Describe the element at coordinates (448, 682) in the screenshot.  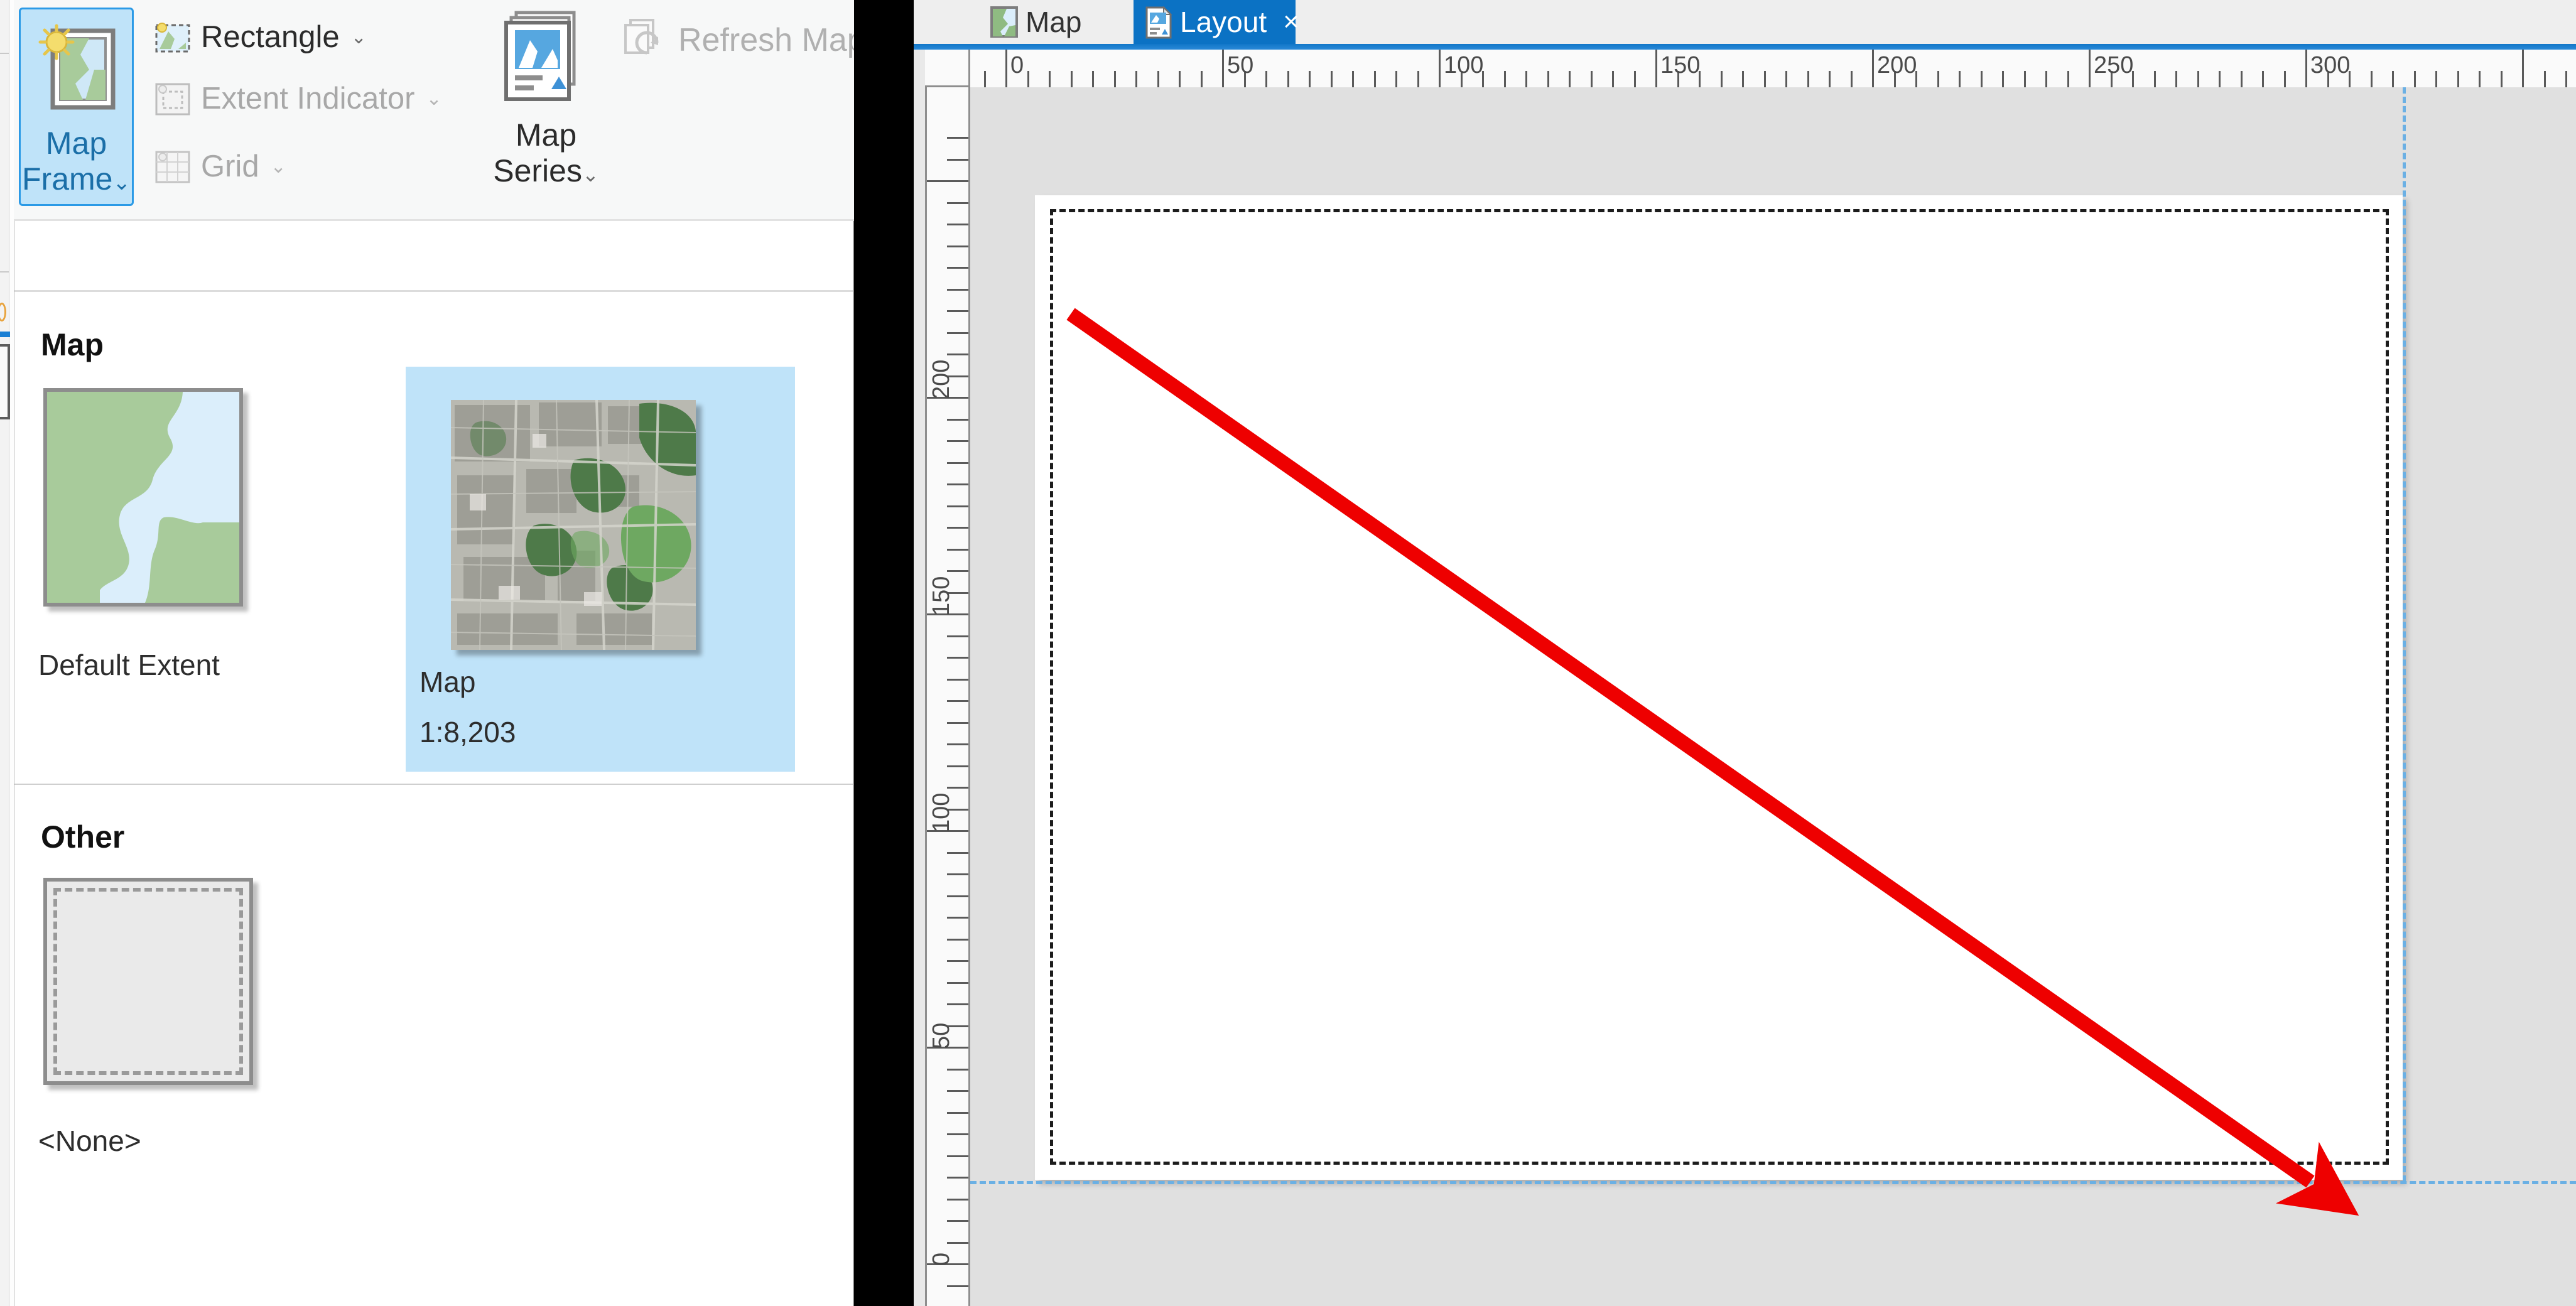
I see `gallery-item-caption: Map` at that location.